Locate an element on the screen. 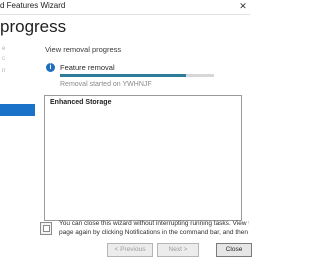 This screenshot has width=320, height=257. window-title: d Features Wizard is located at coordinates (33, 5).